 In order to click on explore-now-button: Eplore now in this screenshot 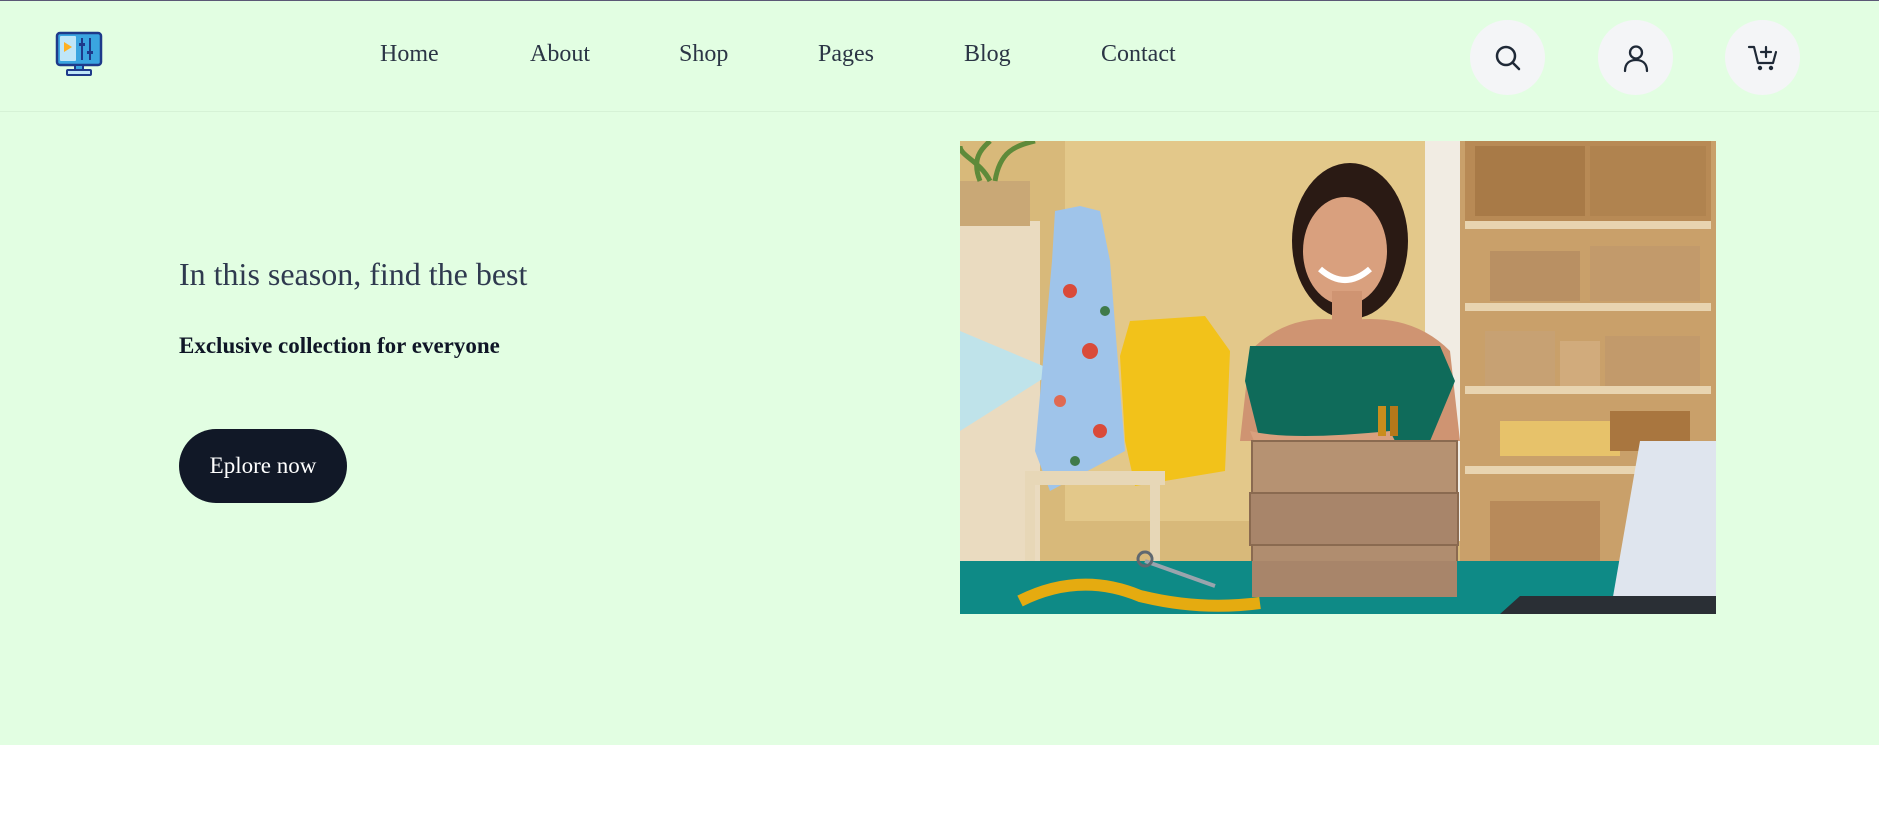, I will do `click(263, 466)`.